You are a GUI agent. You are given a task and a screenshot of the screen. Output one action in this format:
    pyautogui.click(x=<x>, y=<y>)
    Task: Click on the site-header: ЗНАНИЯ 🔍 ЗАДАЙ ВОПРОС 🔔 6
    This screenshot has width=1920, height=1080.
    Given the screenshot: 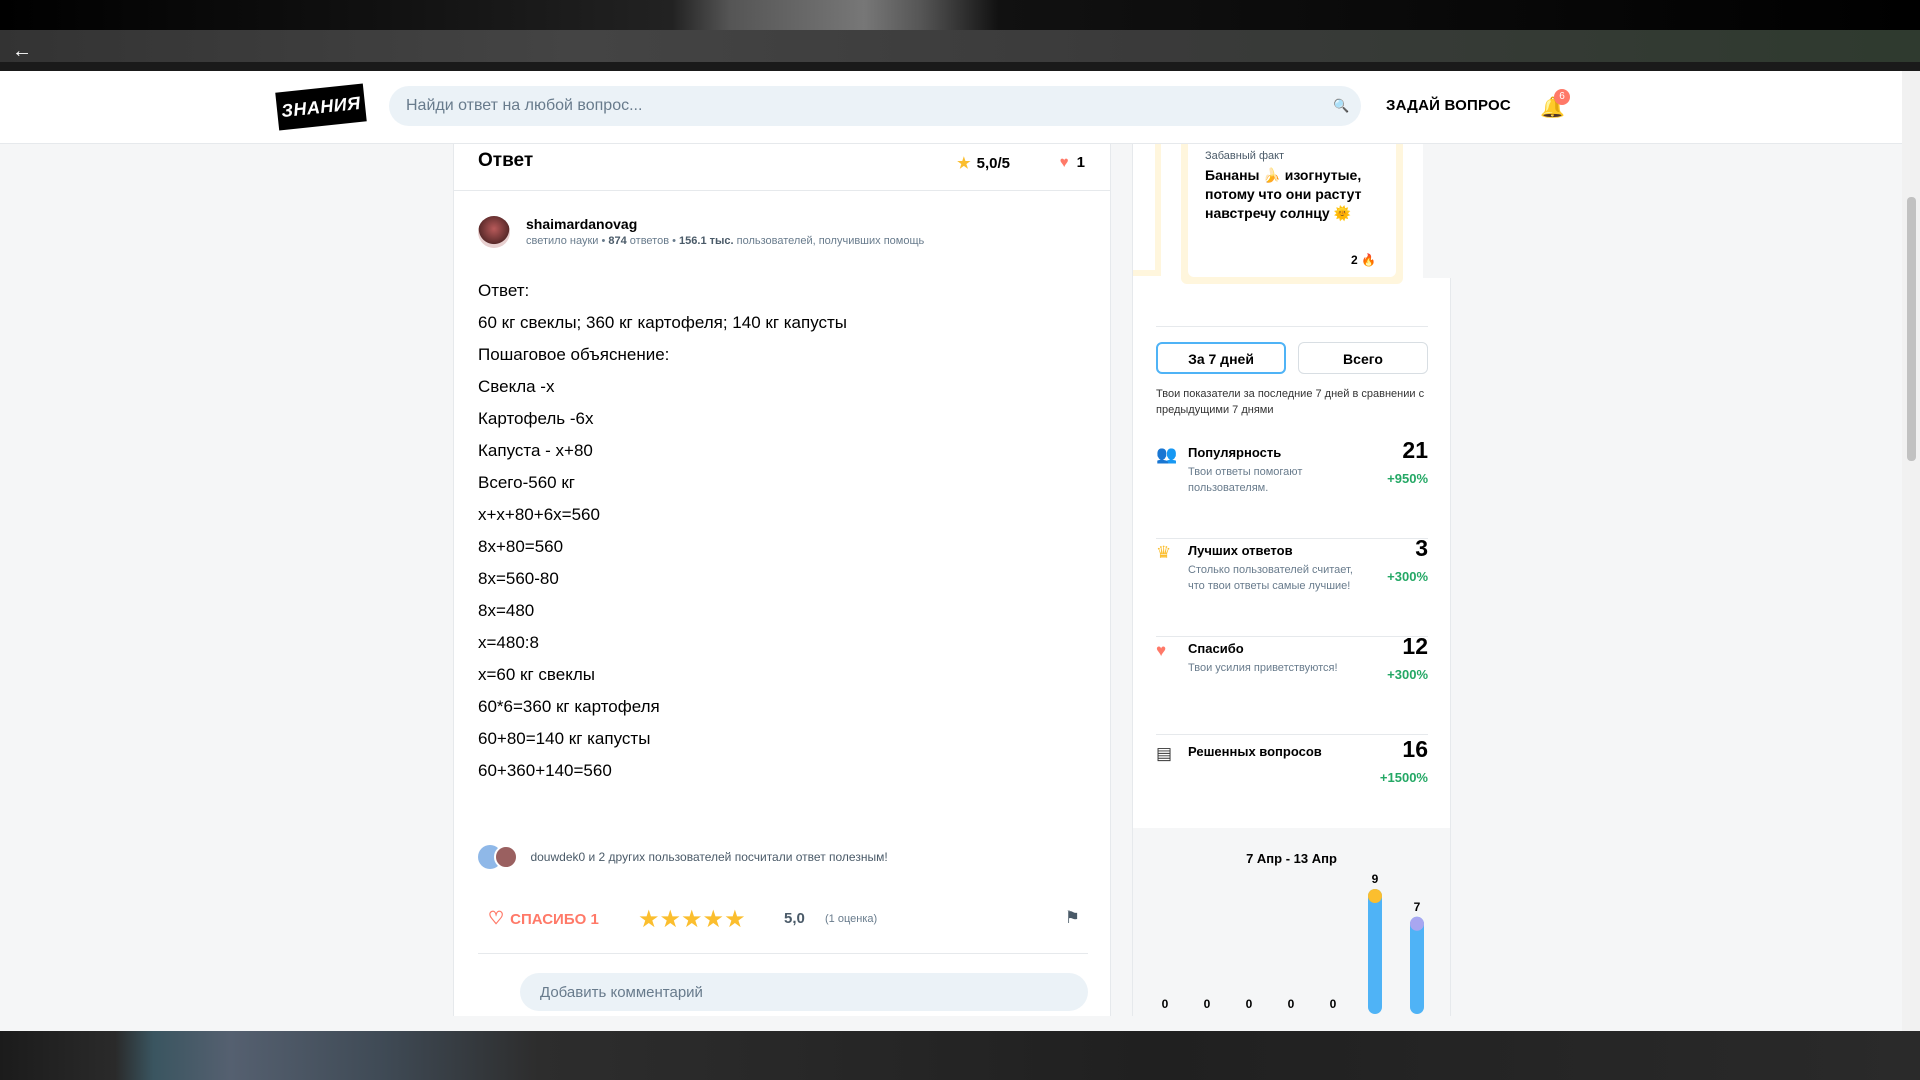 What is the action you would take?
    pyautogui.click(x=960, y=107)
    